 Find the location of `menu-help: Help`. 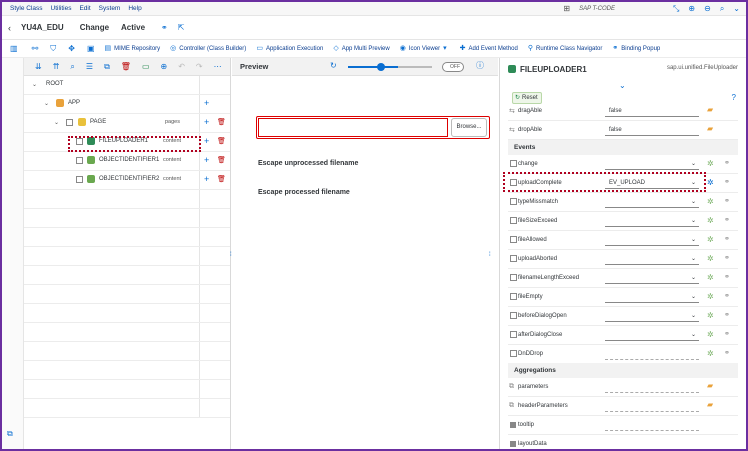

menu-help: Help is located at coordinates (134, 8).